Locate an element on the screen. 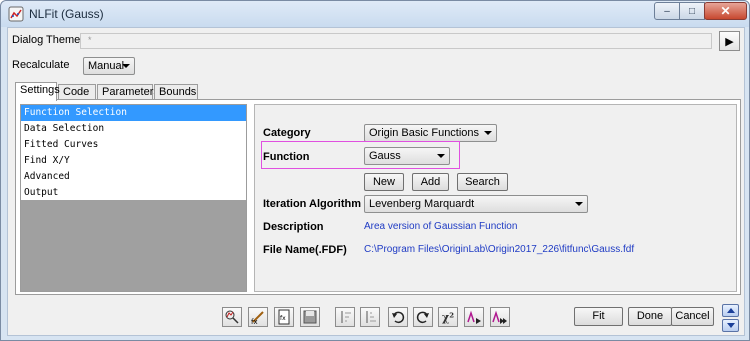  reset-button is located at coordinates (423, 317).